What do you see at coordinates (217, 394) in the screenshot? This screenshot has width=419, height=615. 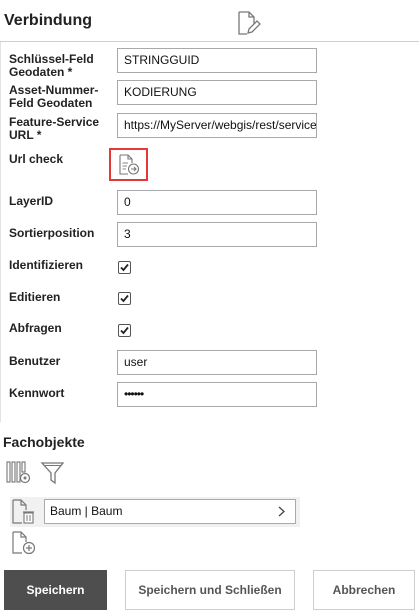 I see `password-input: ••••••` at bounding box center [217, 394].